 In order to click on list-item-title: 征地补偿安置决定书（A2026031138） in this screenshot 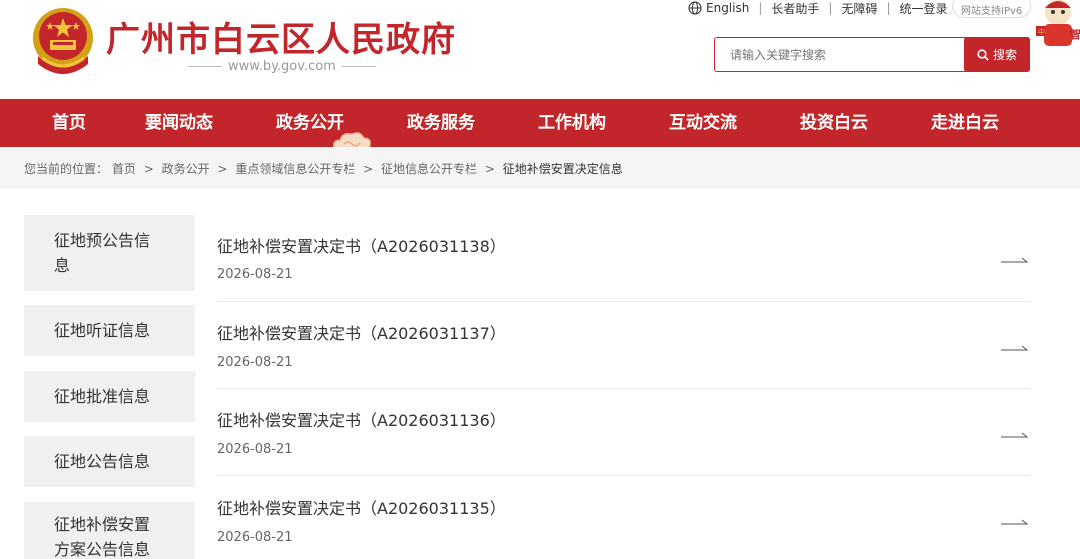, I will do `click(361, 245)`.